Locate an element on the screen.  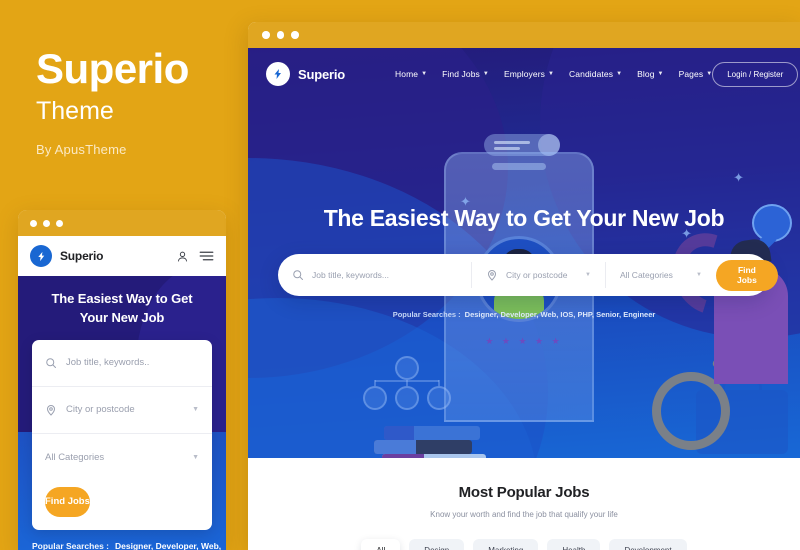
find-jobs-button: Find Jobs is located at coordinates (747, 275).